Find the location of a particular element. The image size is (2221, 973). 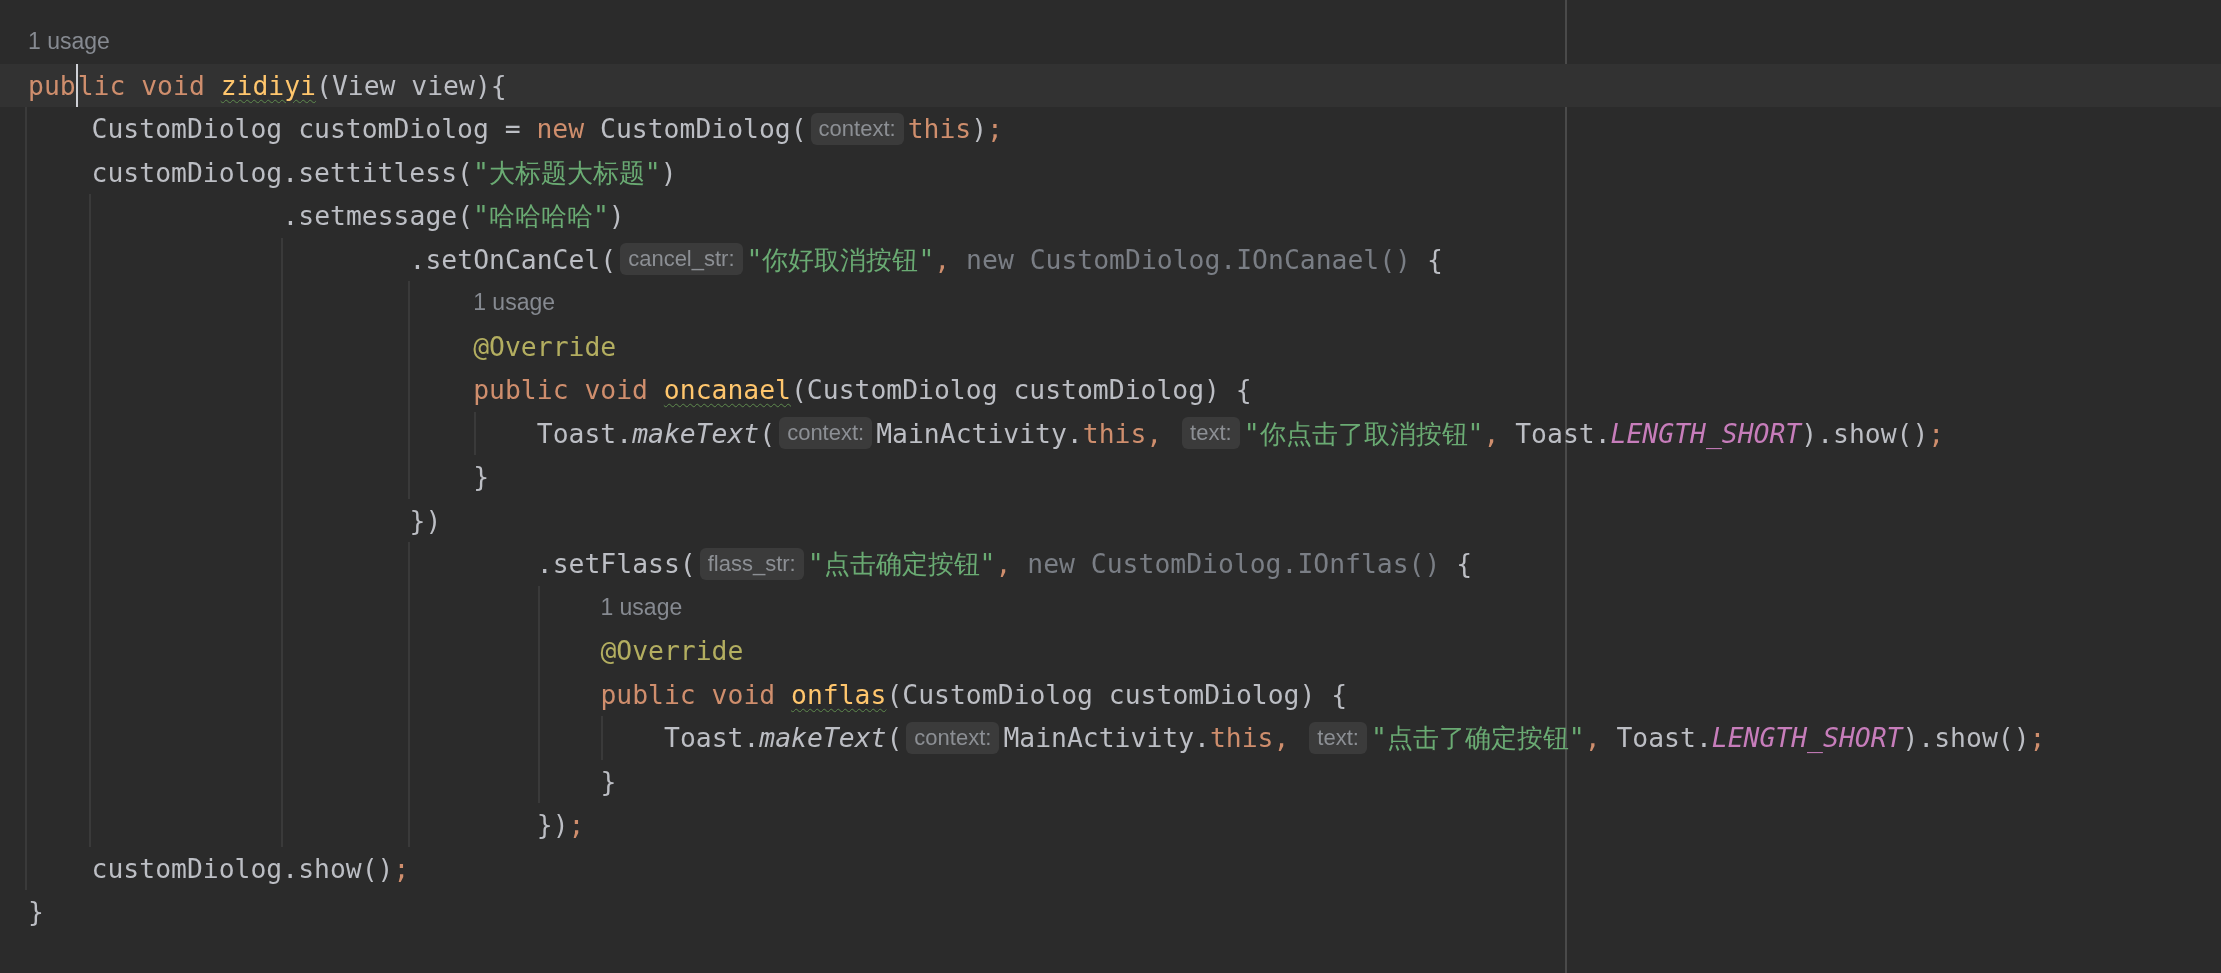

code-text: .setOnCanCel( is located at coordinates (513, 259).